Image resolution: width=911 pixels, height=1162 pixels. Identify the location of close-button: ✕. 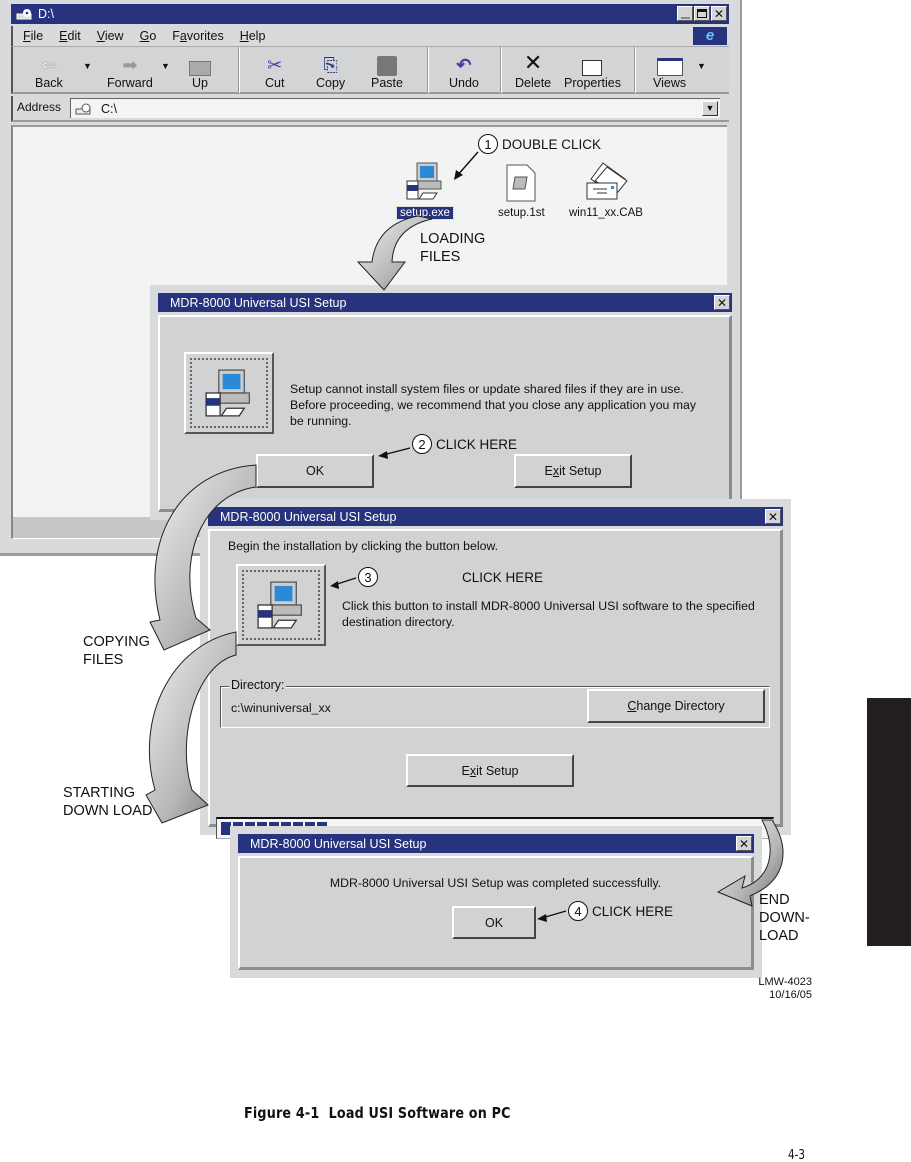
(719, 13).